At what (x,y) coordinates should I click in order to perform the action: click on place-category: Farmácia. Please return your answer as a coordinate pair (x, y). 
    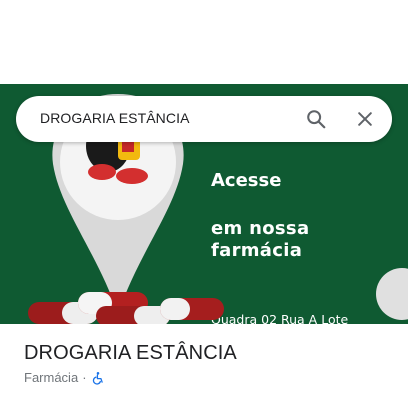
    Looking at the image, I should click on (51, 377).